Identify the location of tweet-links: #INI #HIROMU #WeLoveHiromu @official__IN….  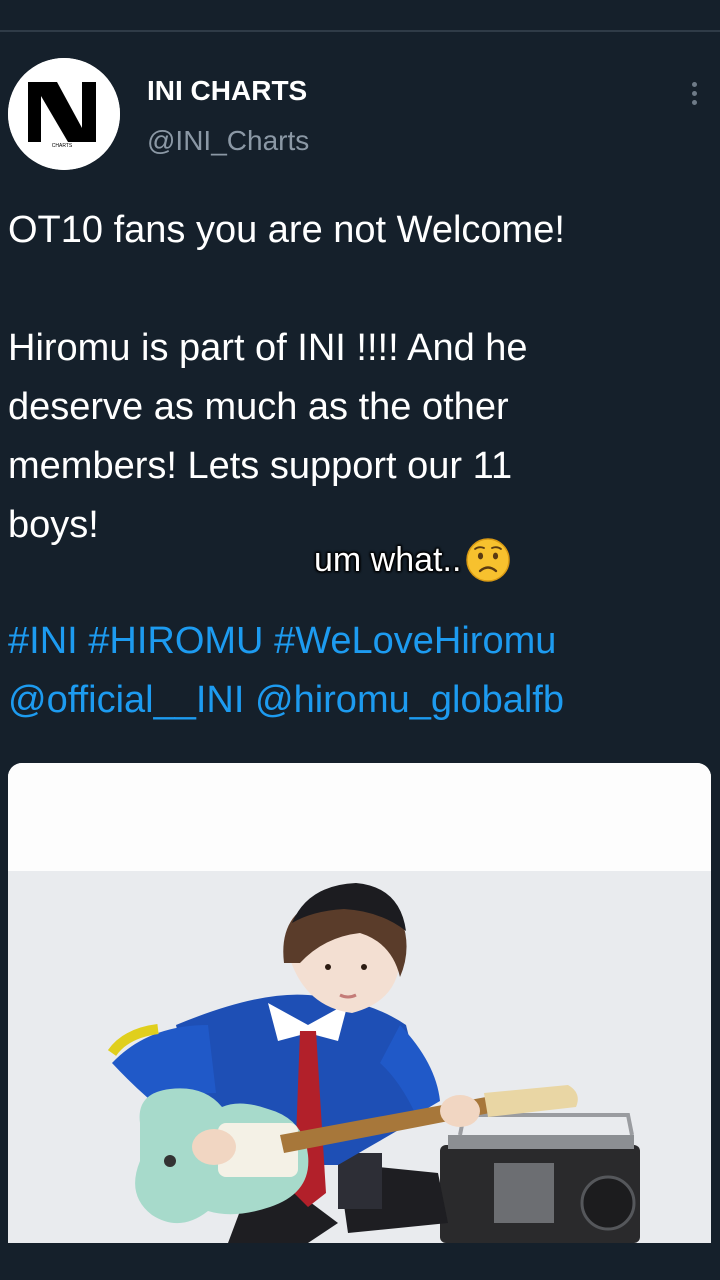
(363, 671).